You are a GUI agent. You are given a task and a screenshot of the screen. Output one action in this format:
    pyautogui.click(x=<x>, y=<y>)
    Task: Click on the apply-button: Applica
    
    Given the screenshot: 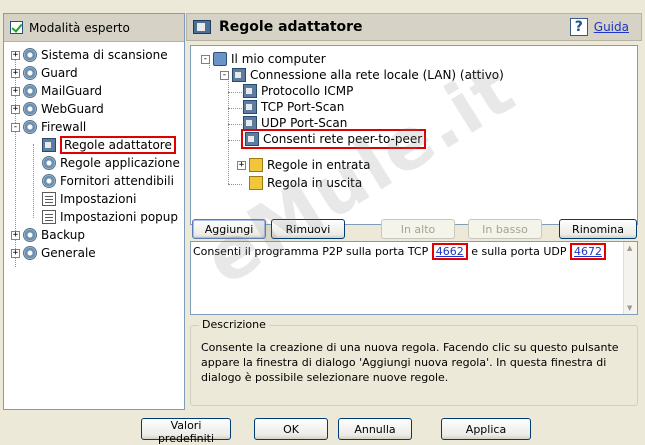 What is the action you would take?
    pyautogui.click(x=486, y=429)
    